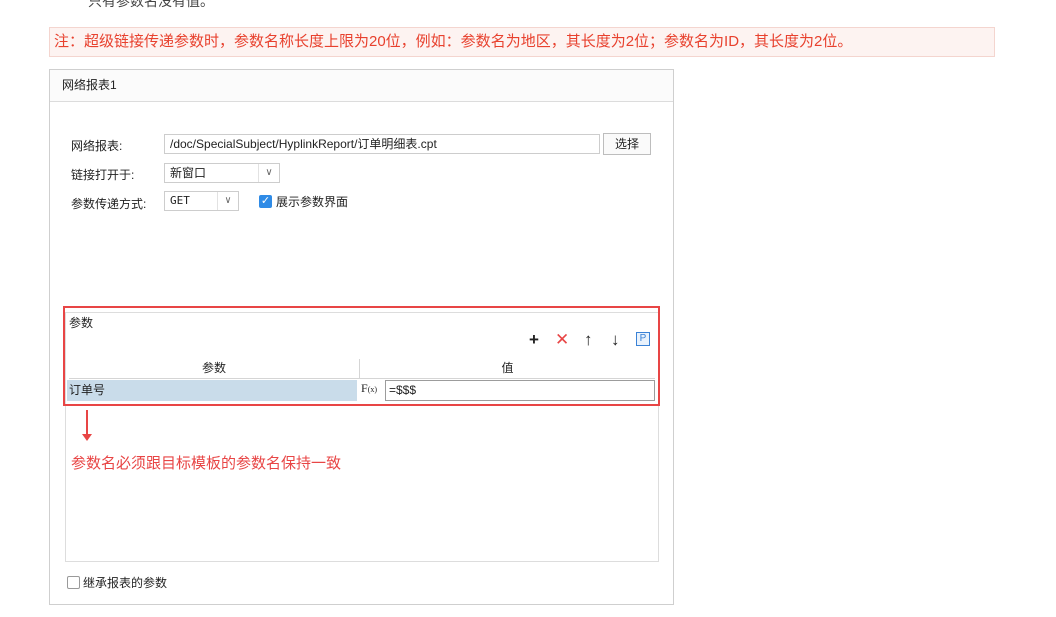  Describe the element at coordinates (643, 339) in the screenshot. I see `parameter-p-icon: P` at that location.